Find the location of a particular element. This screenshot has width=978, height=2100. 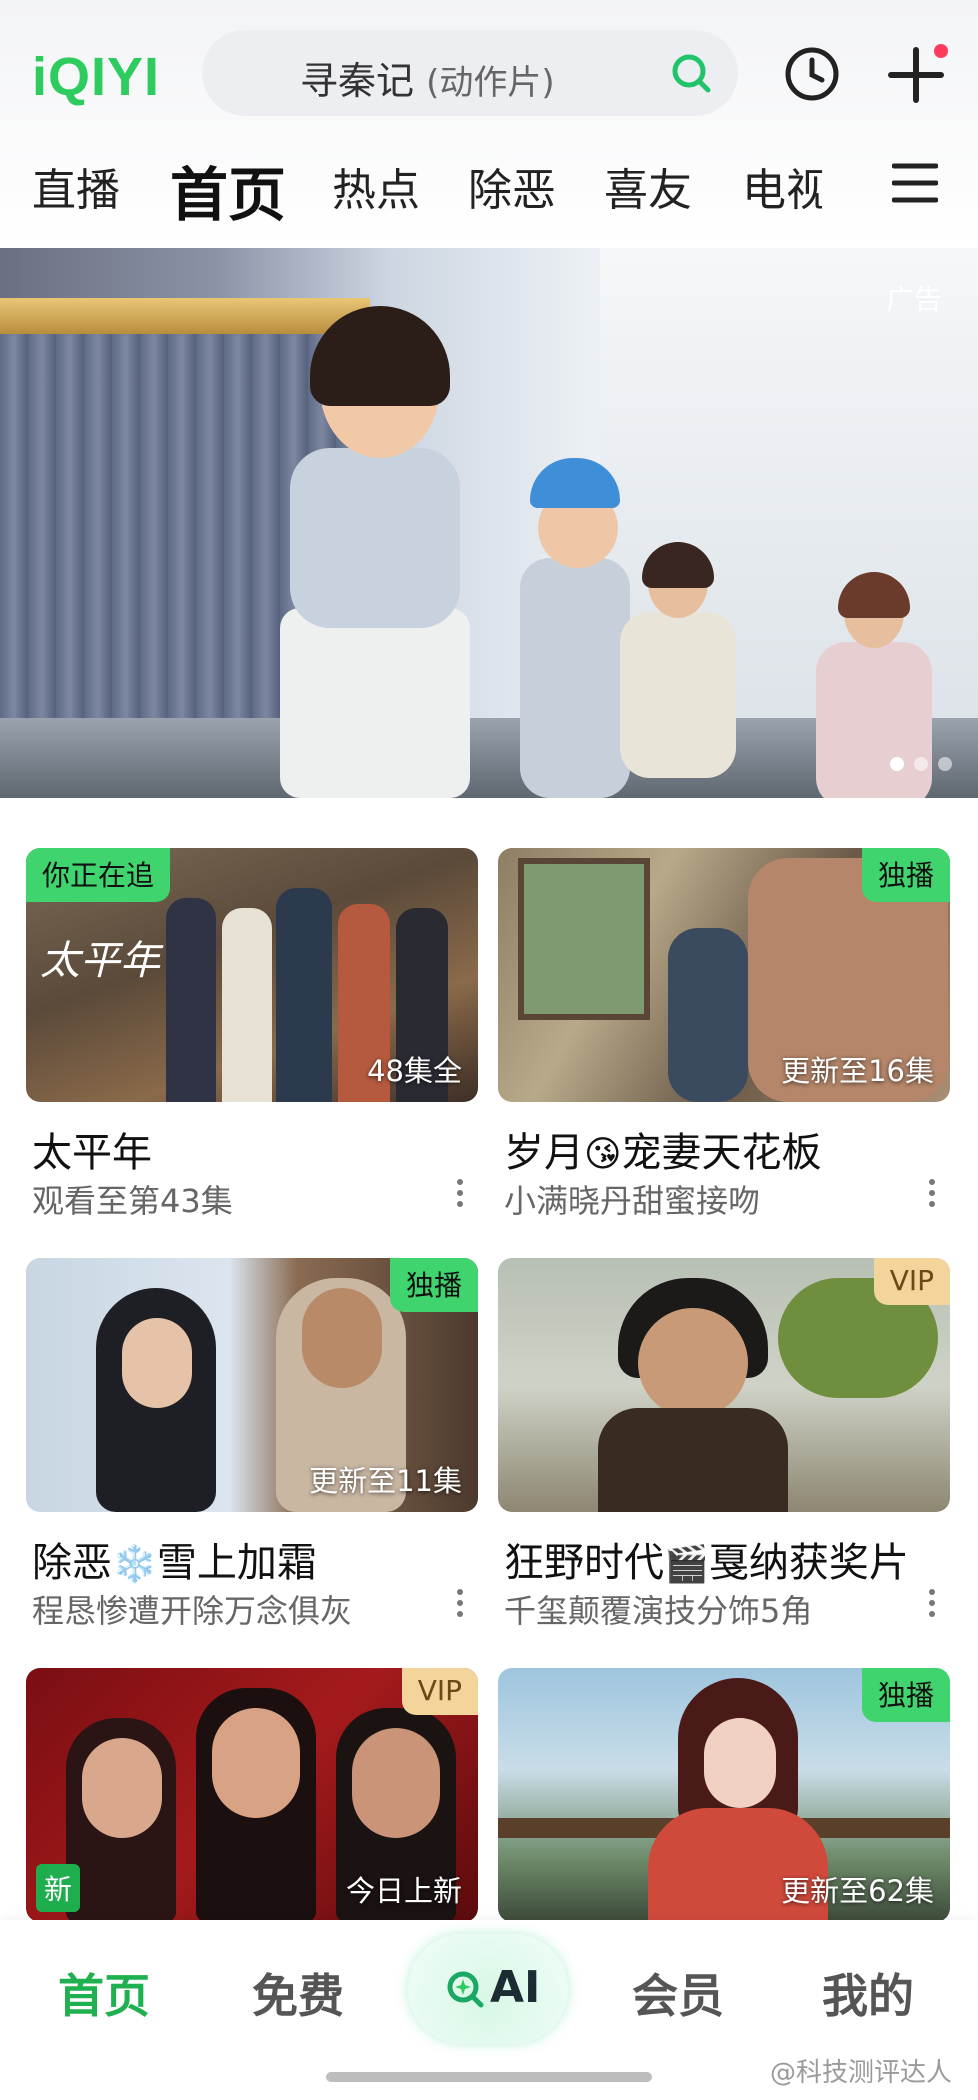

ai-search-icon is located at coordinates (465, 1989).